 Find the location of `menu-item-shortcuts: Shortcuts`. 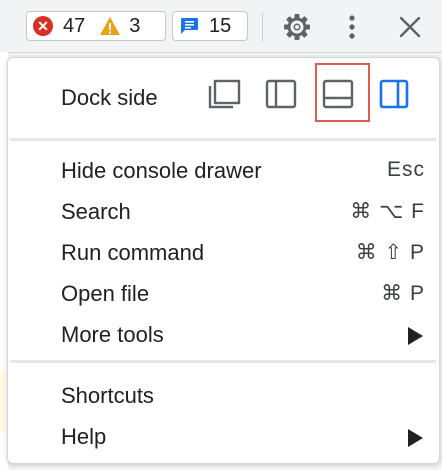

menu-item-shortcuts: Shortcuts is located at coordinates (223, 395).